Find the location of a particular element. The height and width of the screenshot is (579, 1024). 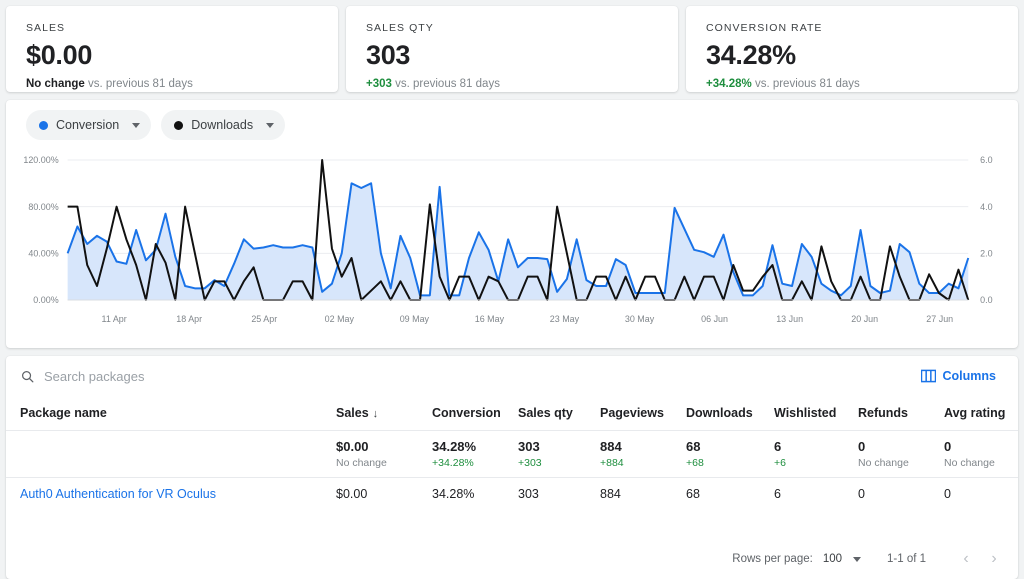

kpi-subtext: +303 vs. previous 81 days is located at coordinates (512, 84).